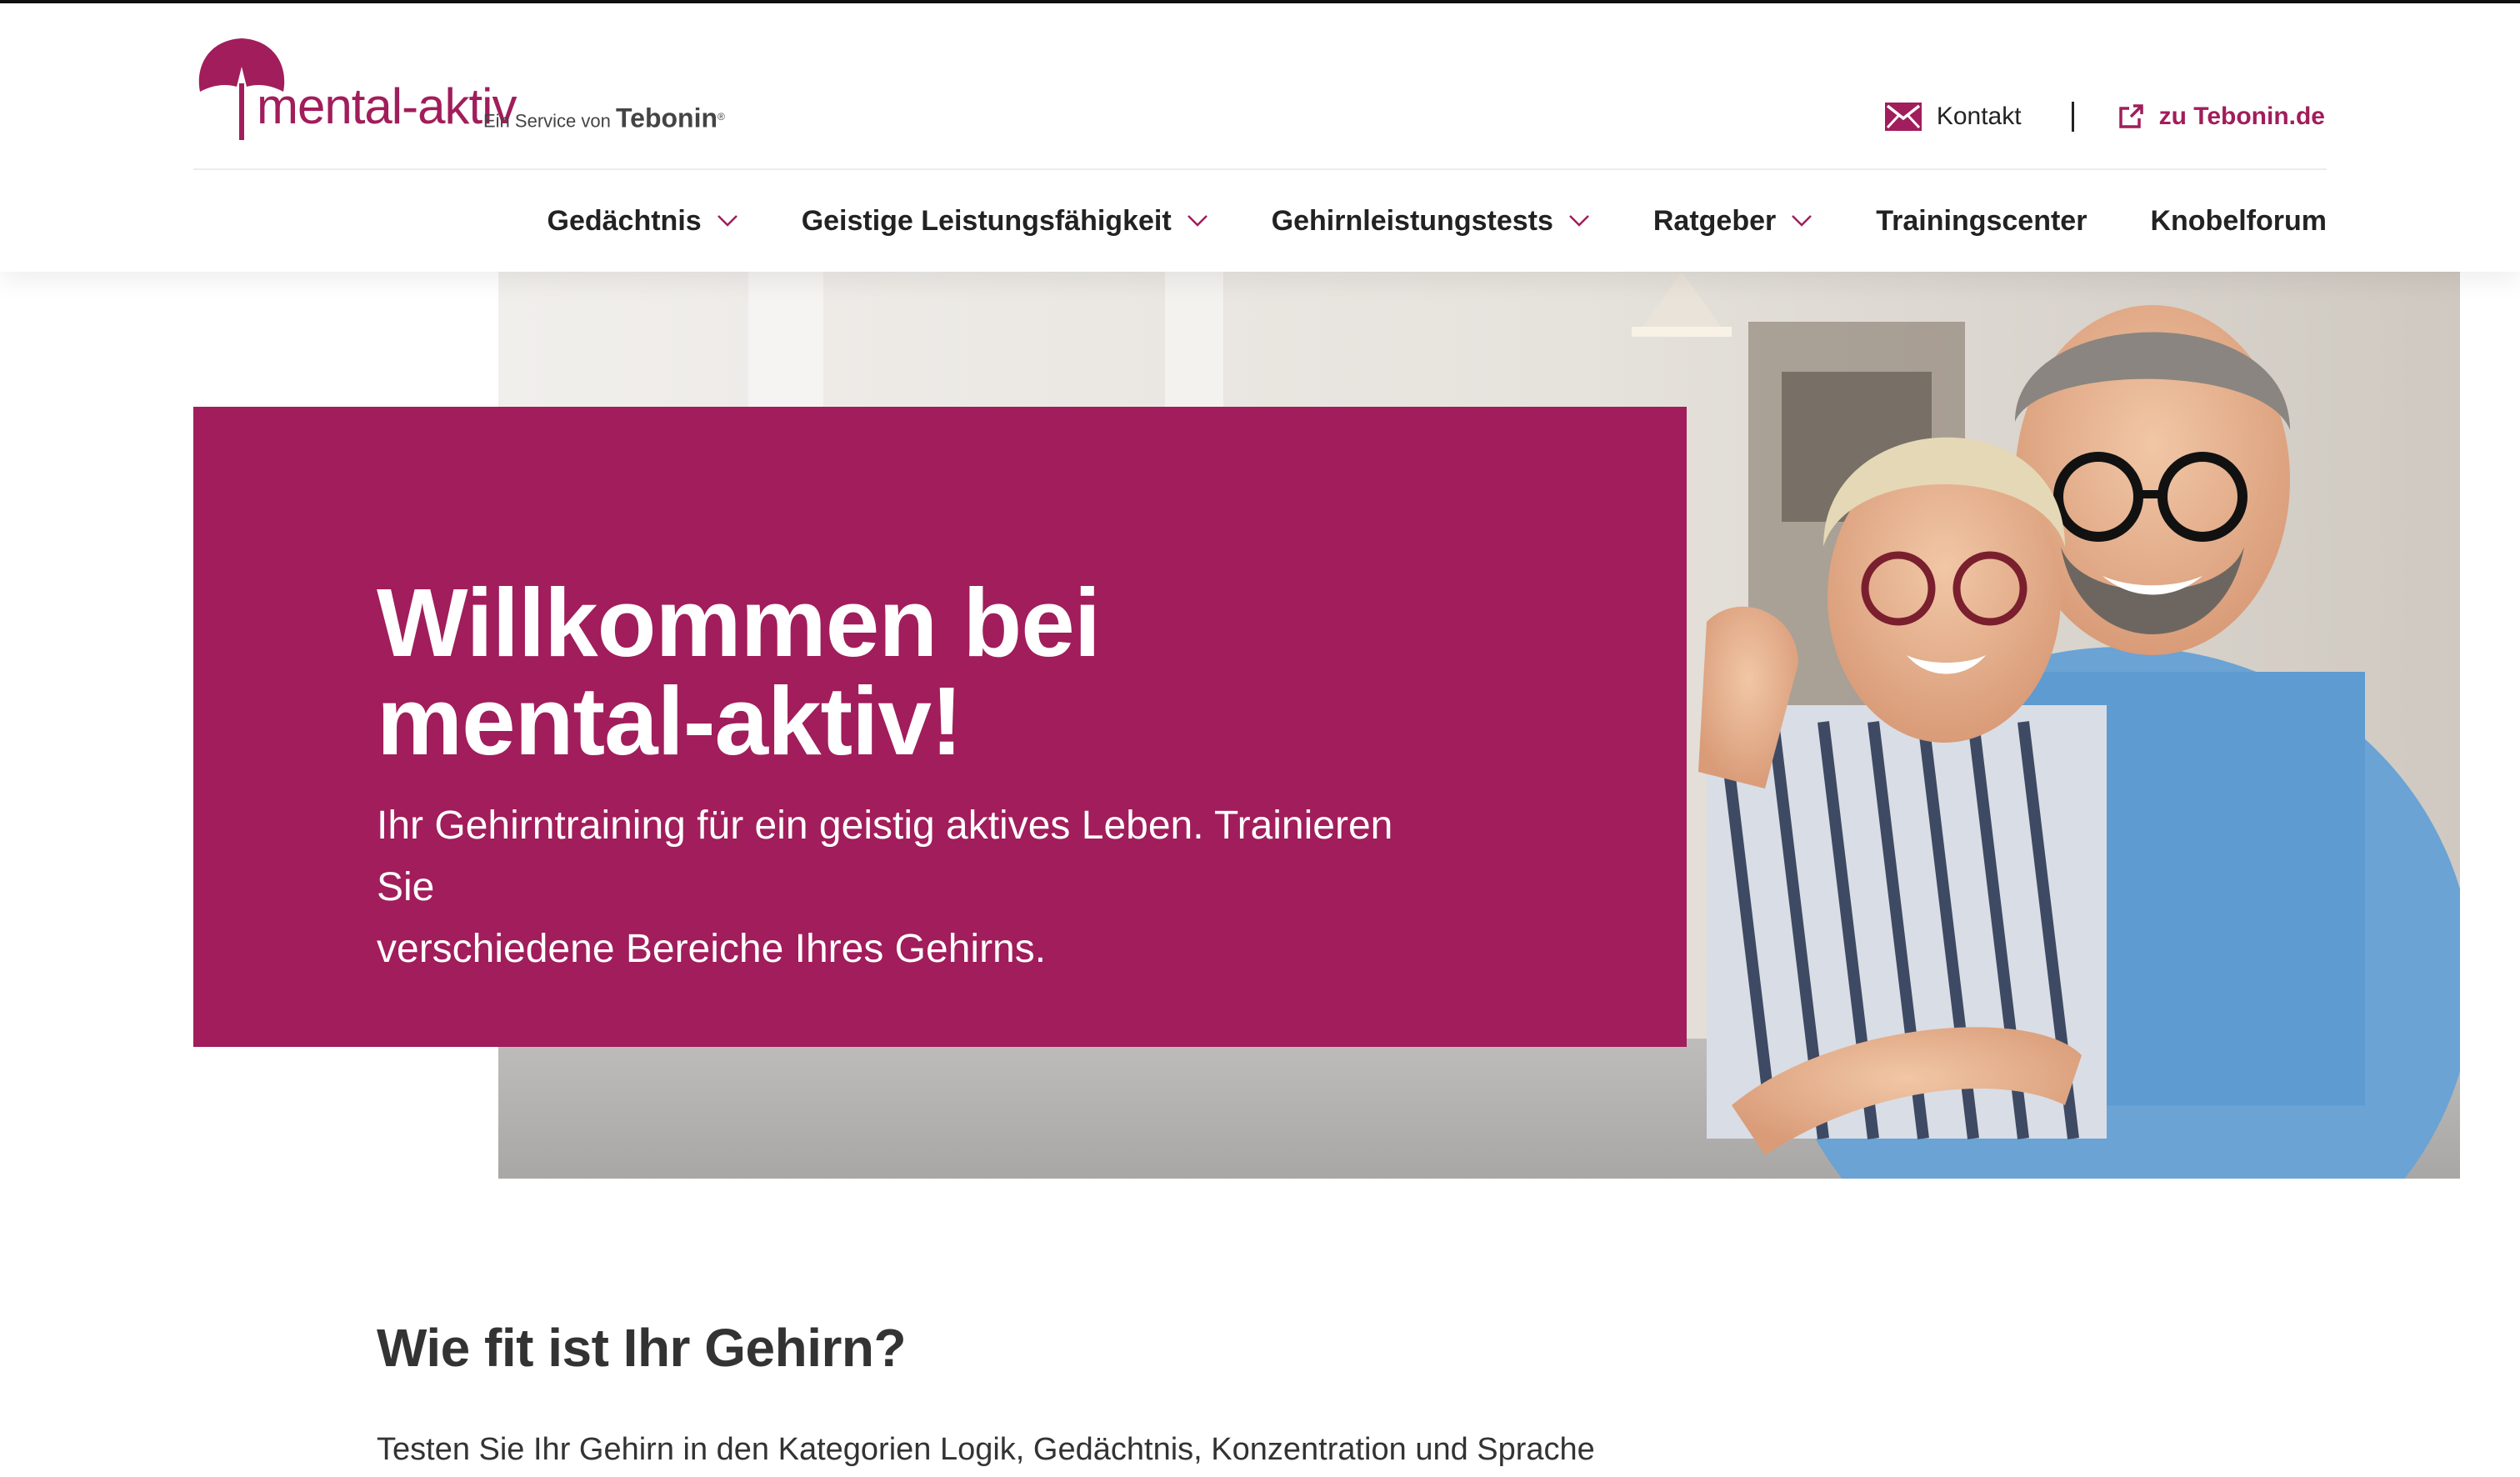 The image size is (2520, 1477). Describe the element at coordinates (1260, 169) in the screenshot. I see `header-divider` at that location.